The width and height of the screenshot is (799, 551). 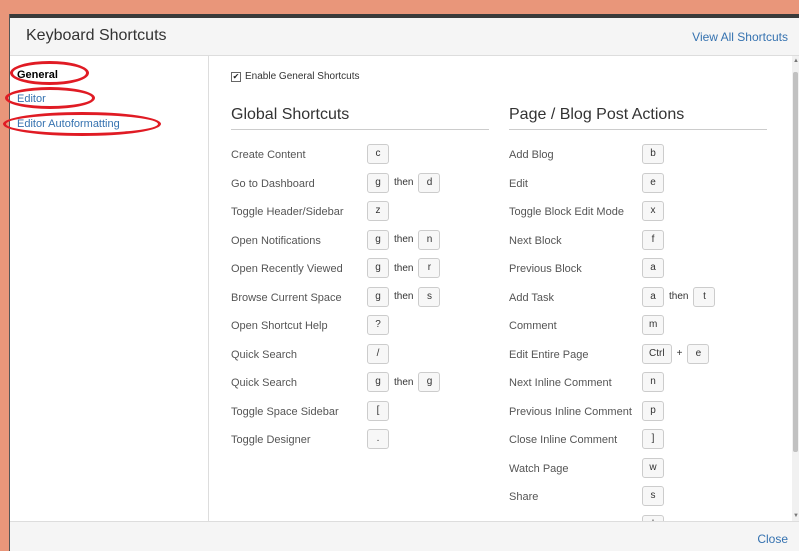 I want to click on keycap: f, so click(x=653, y=239).